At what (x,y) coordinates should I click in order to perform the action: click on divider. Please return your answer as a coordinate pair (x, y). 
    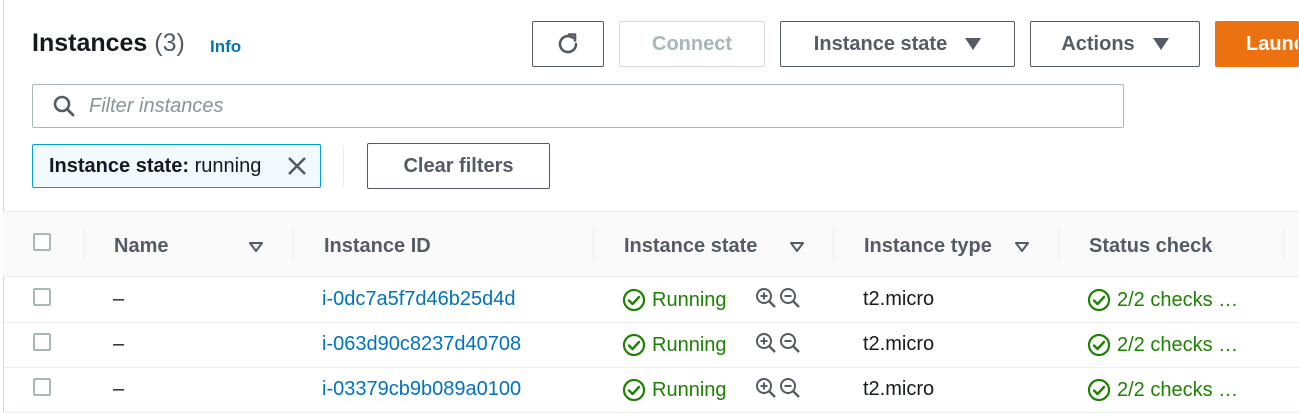
    Looking at the image, I should click on (343, 167).